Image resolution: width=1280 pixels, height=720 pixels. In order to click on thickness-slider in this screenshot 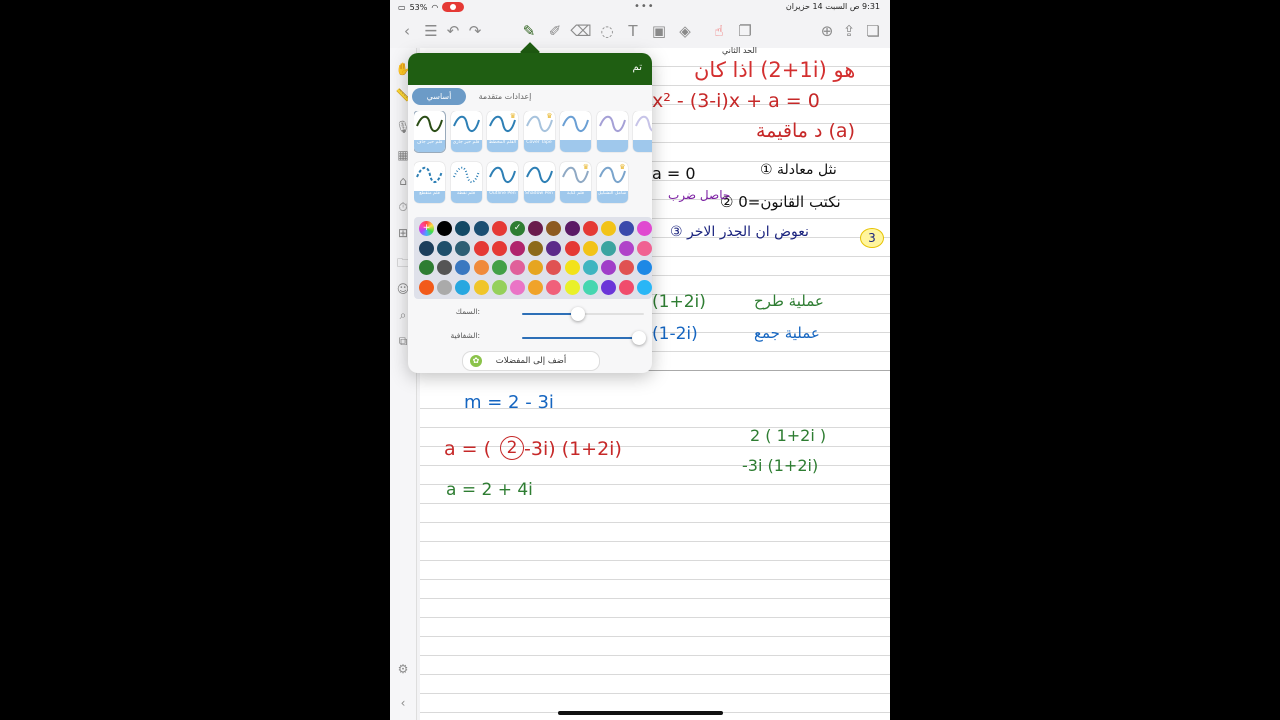, I will do `click(583, 314)`.